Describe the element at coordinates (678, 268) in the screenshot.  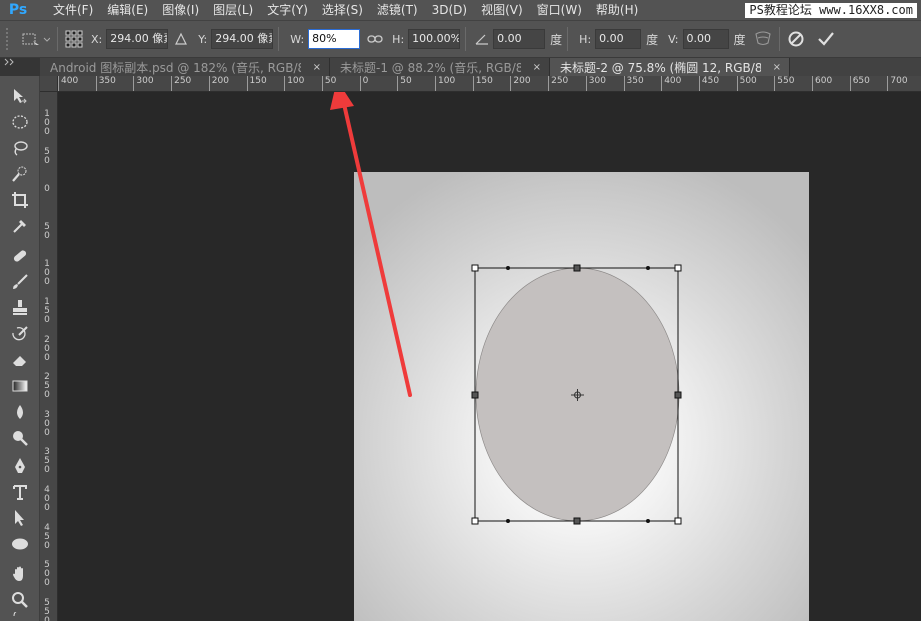
I see `handle-top-right` at that location.